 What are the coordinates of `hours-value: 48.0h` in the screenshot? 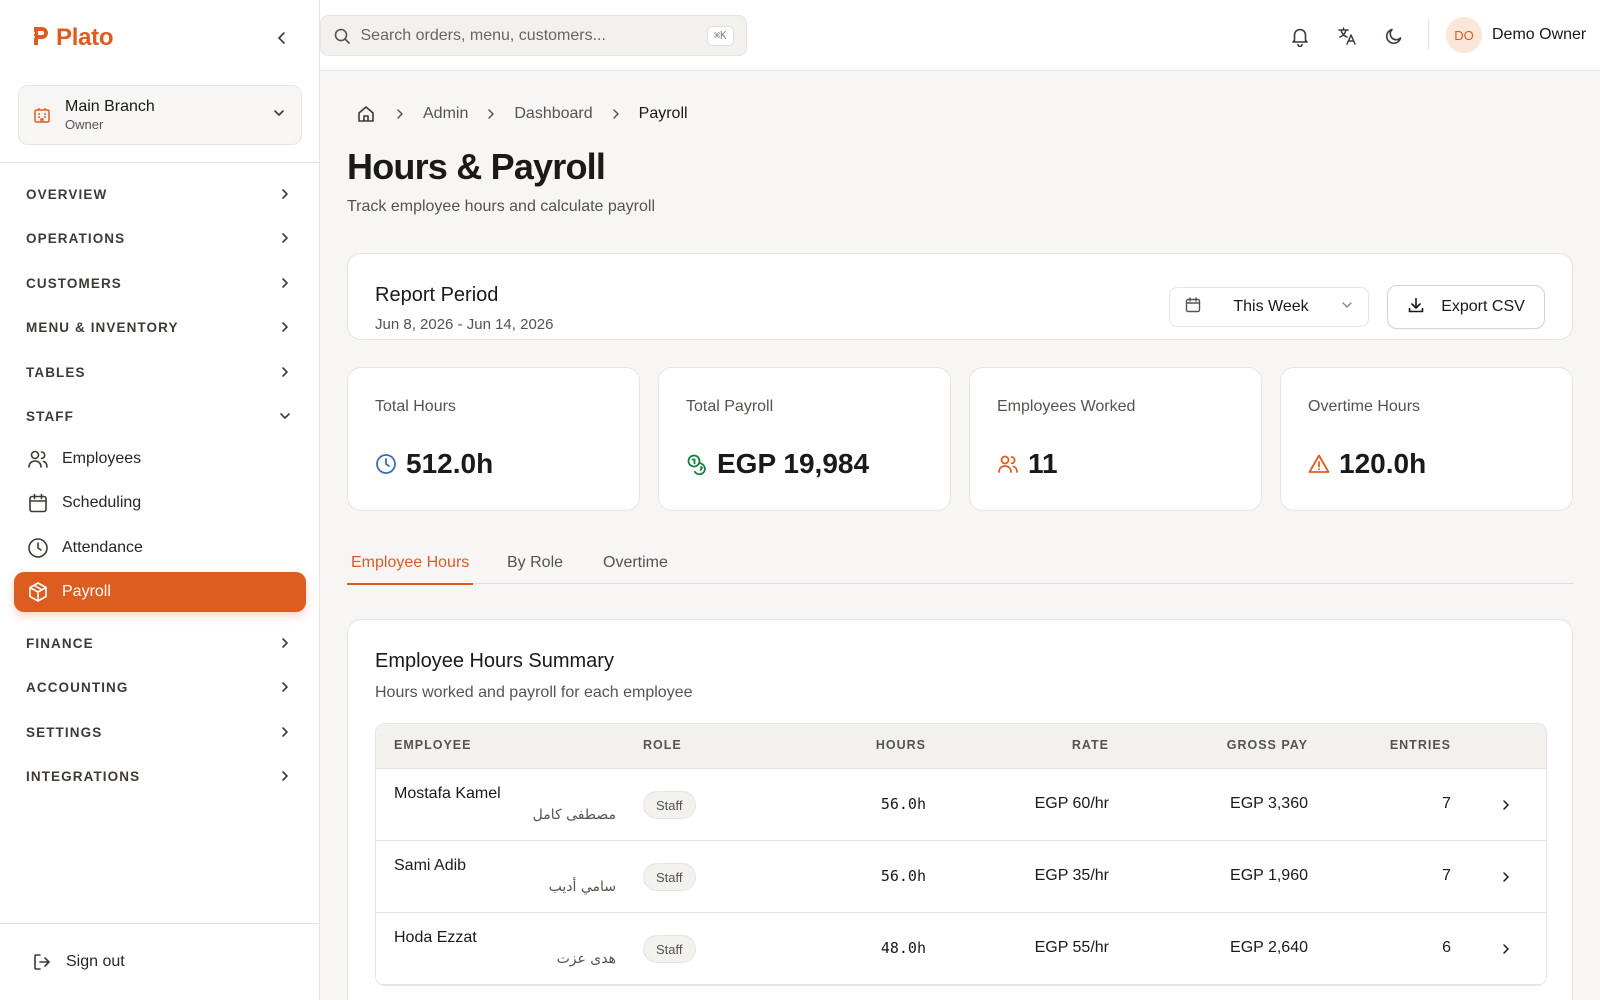 It's located at (903, 948).